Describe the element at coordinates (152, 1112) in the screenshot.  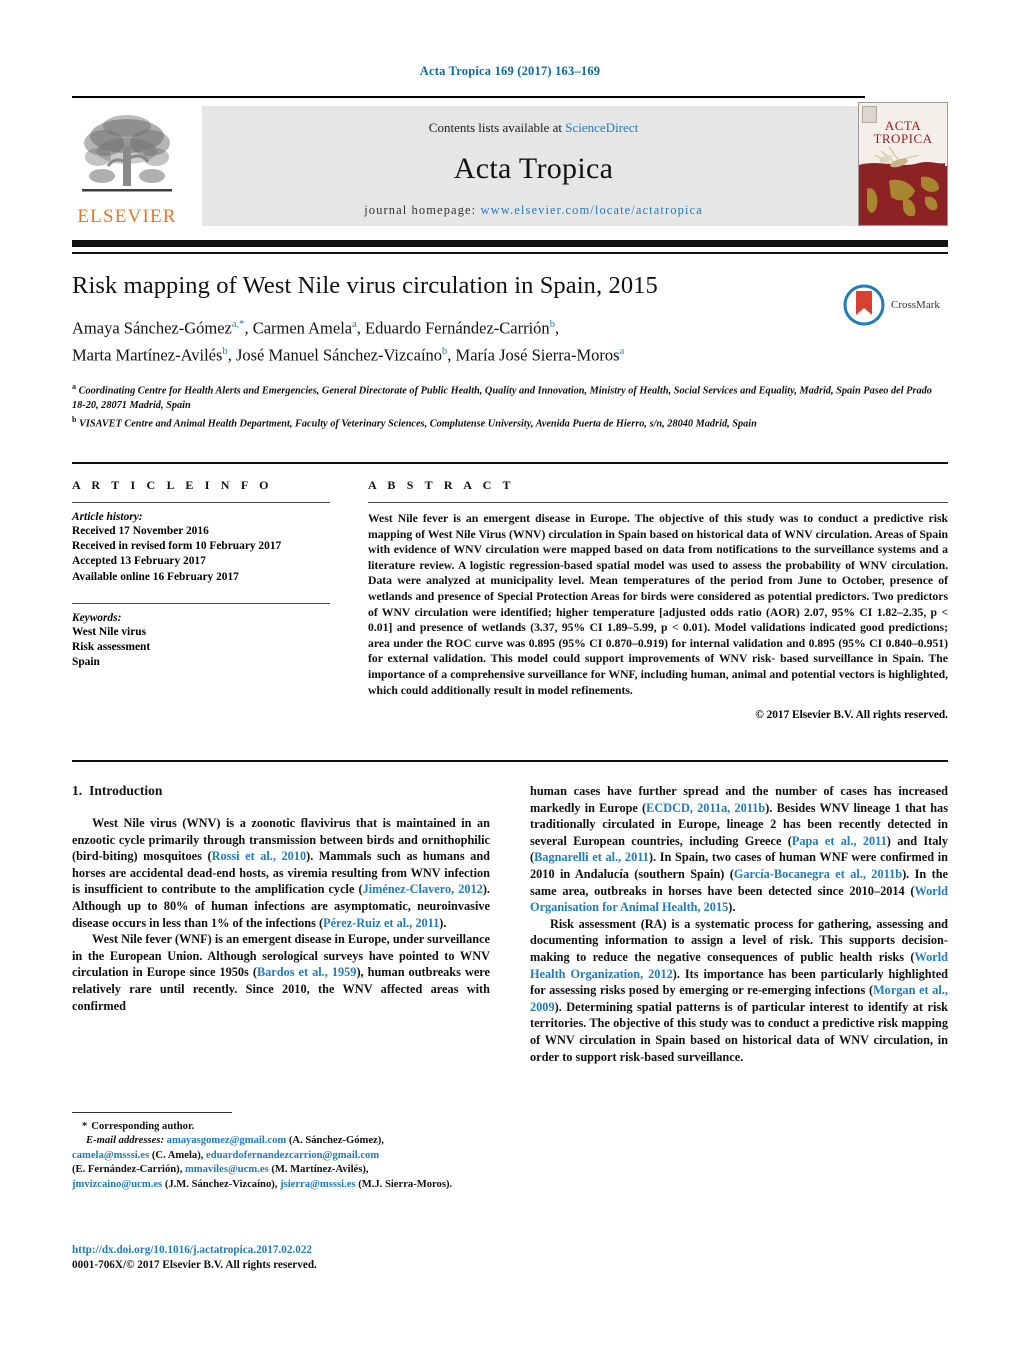
I see `footnote-rule` at that location.